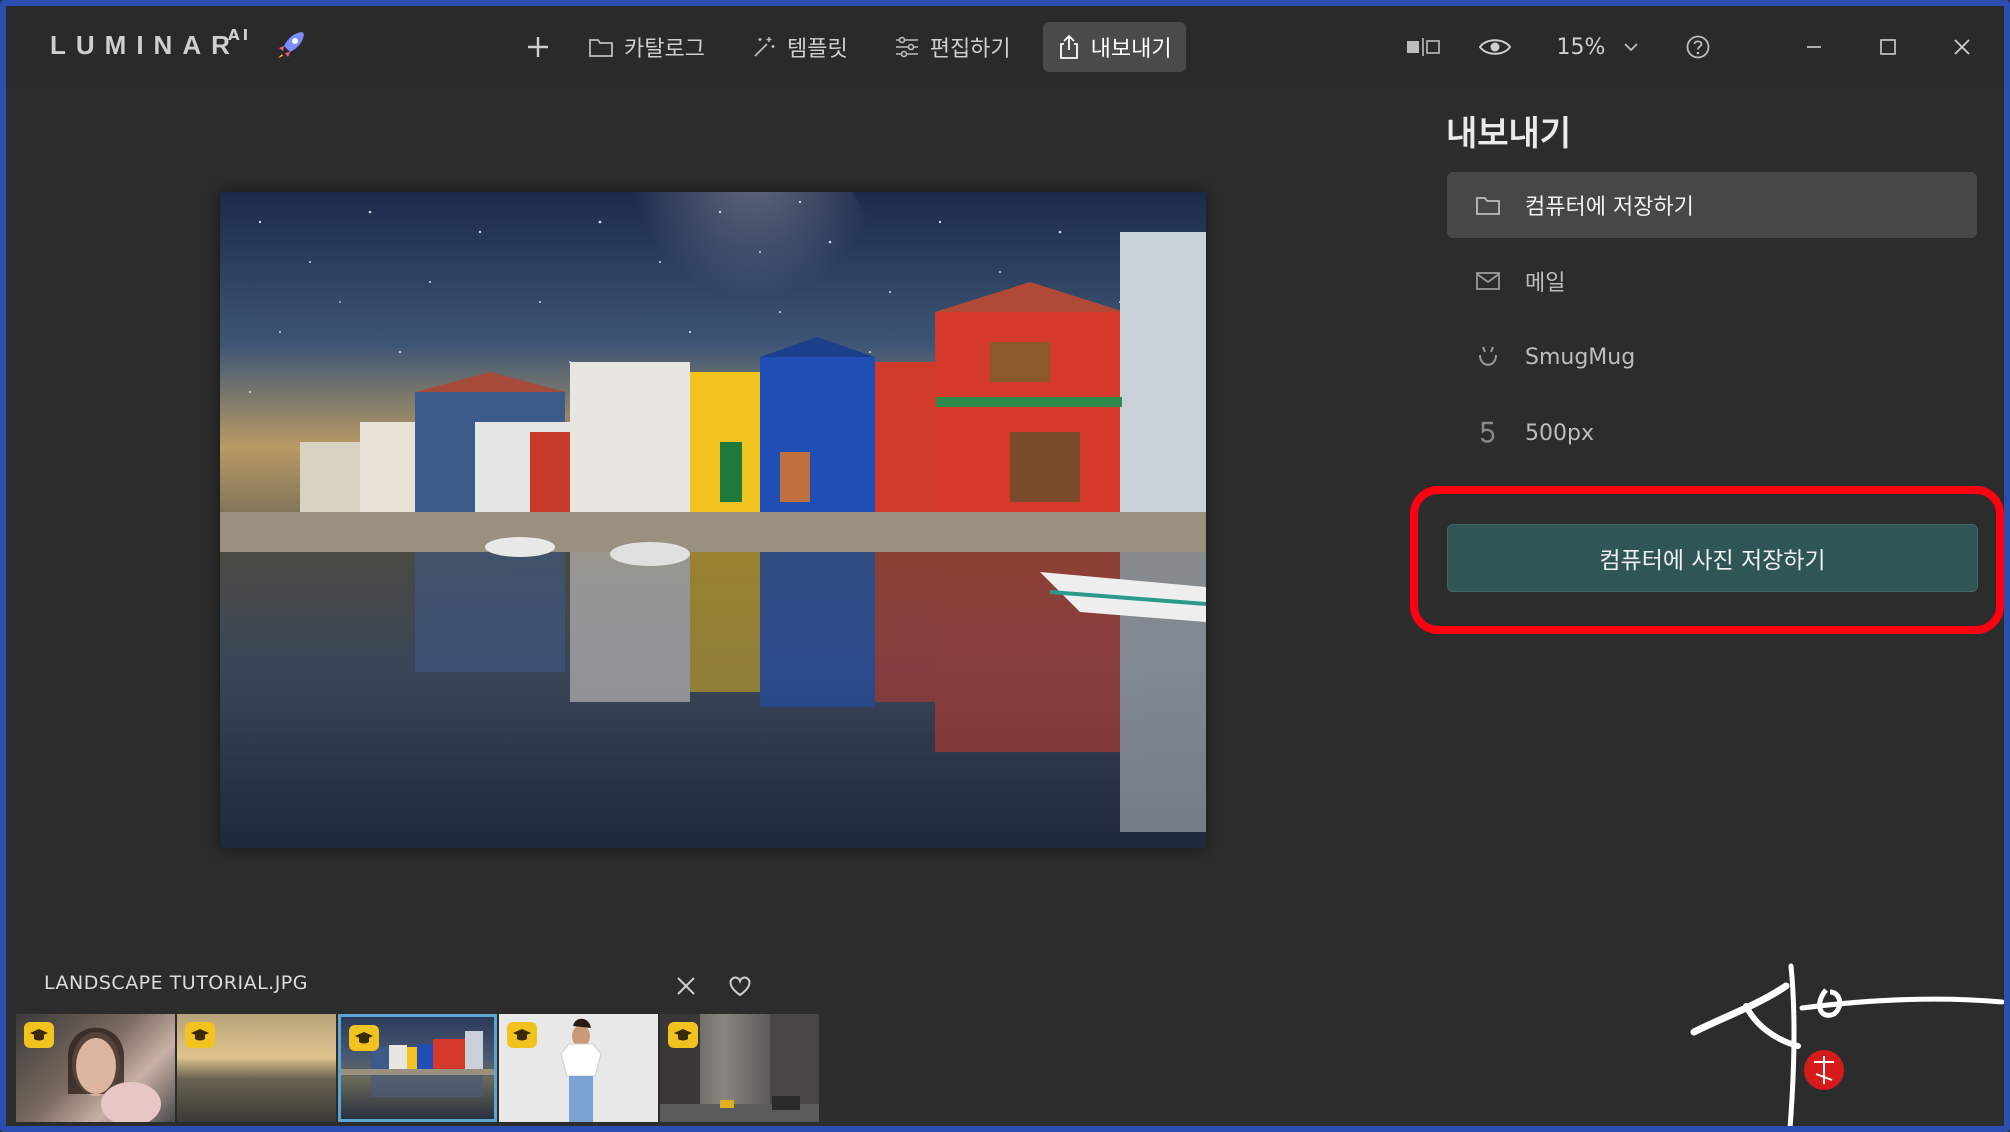 This screenshot has height=1132, width=2010. I want to click on tab-edit: 편집하기, so click(952, 47).